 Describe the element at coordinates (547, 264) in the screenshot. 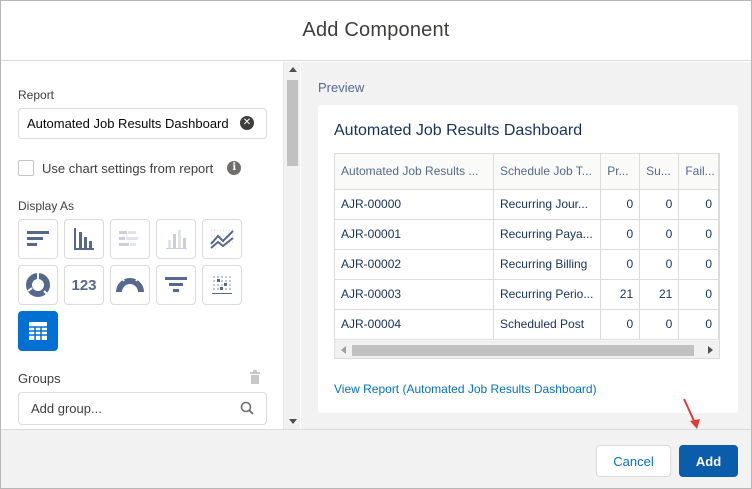

I see `table-cell: Recurring Billing` at that location.